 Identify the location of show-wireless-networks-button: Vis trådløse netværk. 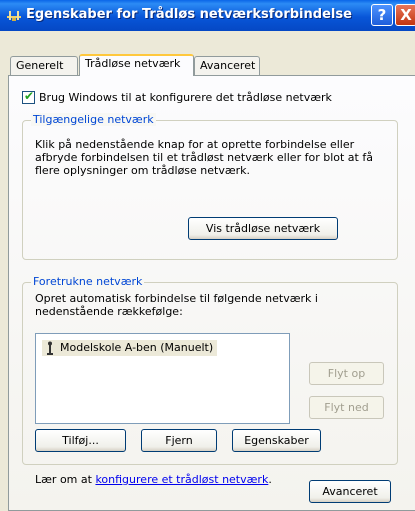
(263, 228).